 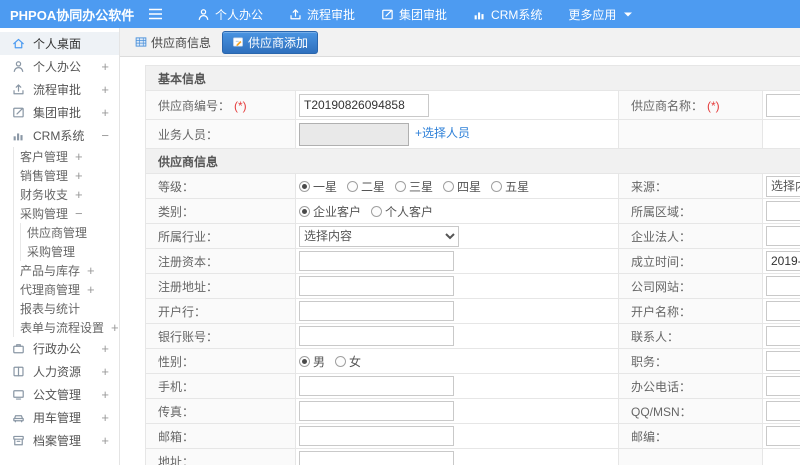 What do you see at coordinates (783, 361) in the screenshot?
I see `position-input` at bounding box center [783, 361].